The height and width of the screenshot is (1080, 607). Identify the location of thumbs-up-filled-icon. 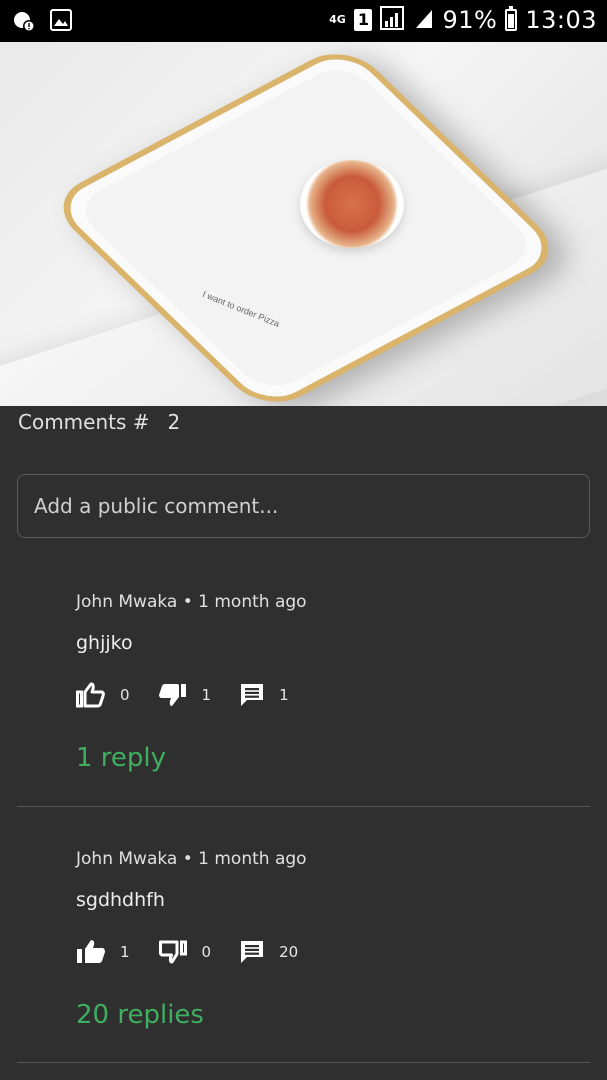
(91, 952).